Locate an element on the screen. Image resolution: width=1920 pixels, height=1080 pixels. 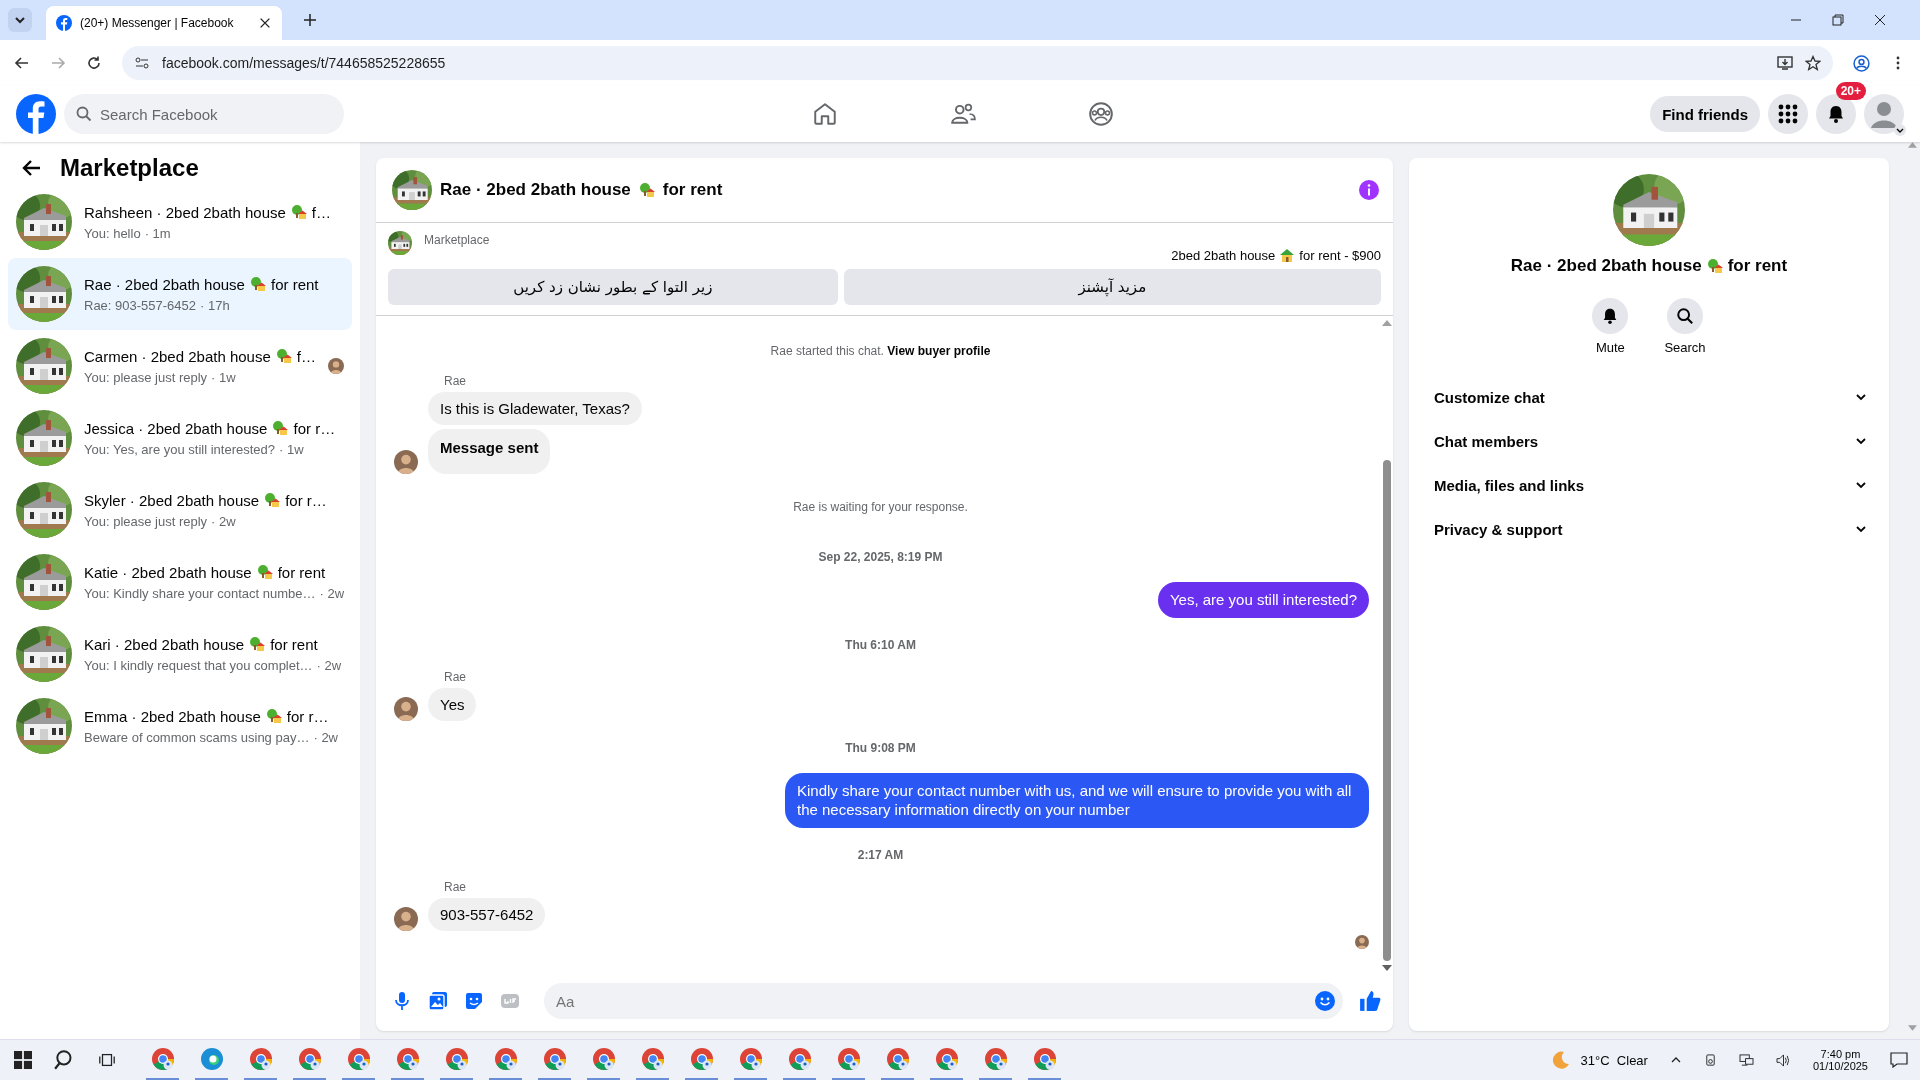
message-time: · 1m is located at coordinates (157, 233).